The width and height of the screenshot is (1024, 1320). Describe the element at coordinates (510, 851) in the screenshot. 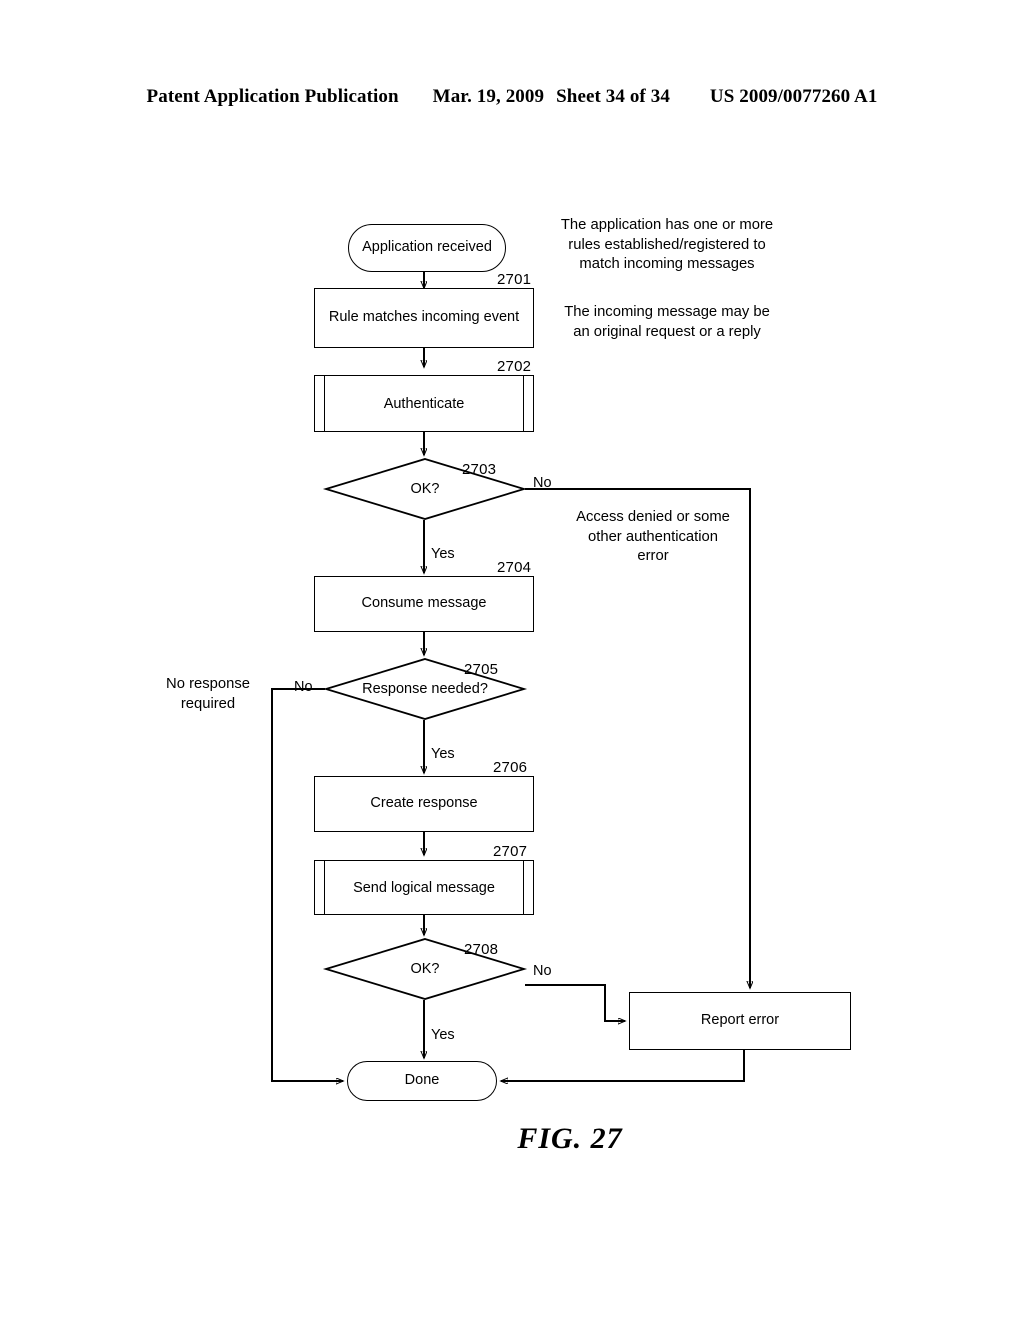

I see `ref-2707: 2707` at that location.